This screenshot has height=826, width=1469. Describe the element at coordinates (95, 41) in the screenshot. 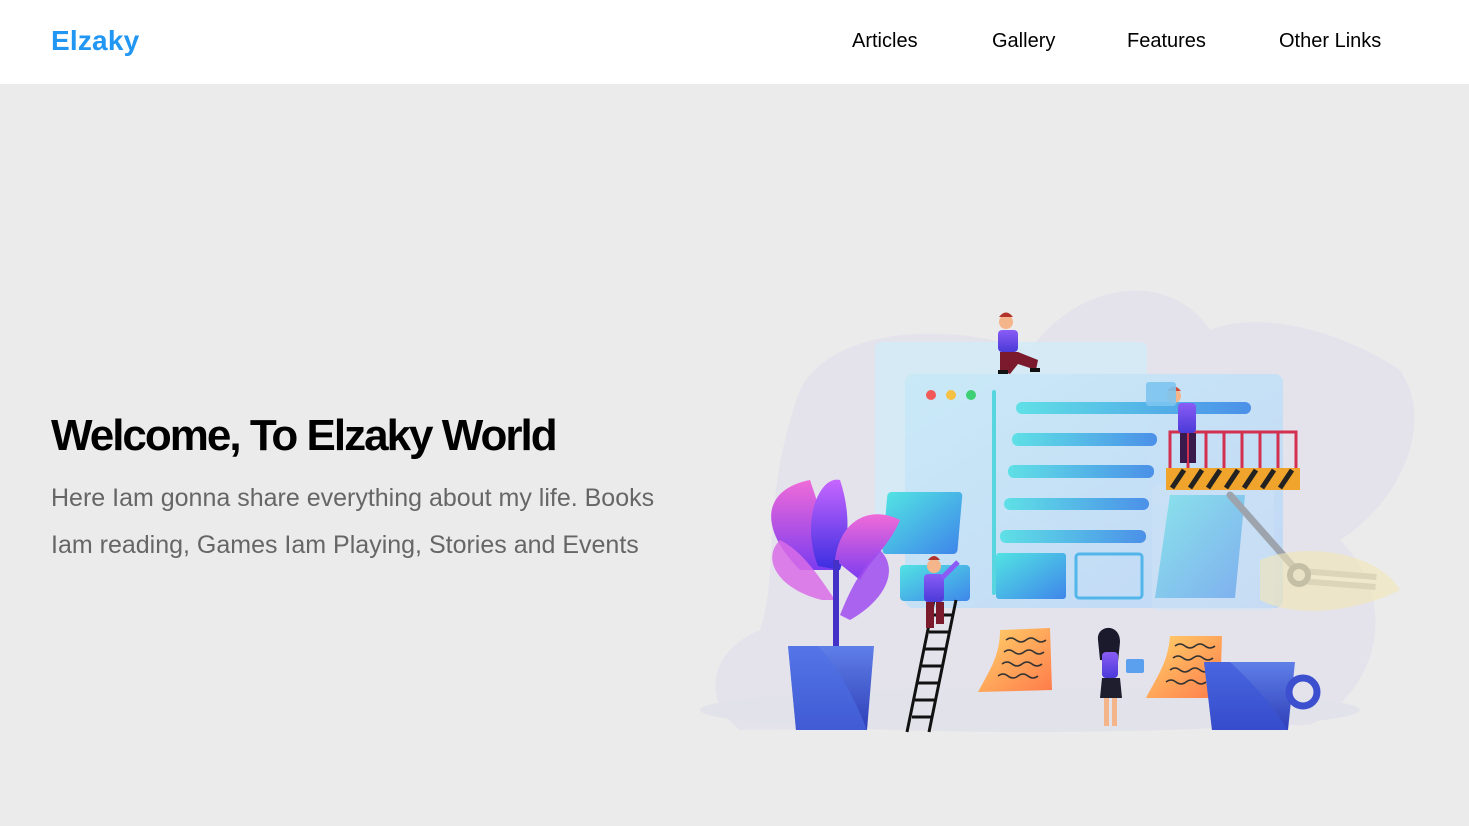

I see `logo-link: Elzaky` at that location.